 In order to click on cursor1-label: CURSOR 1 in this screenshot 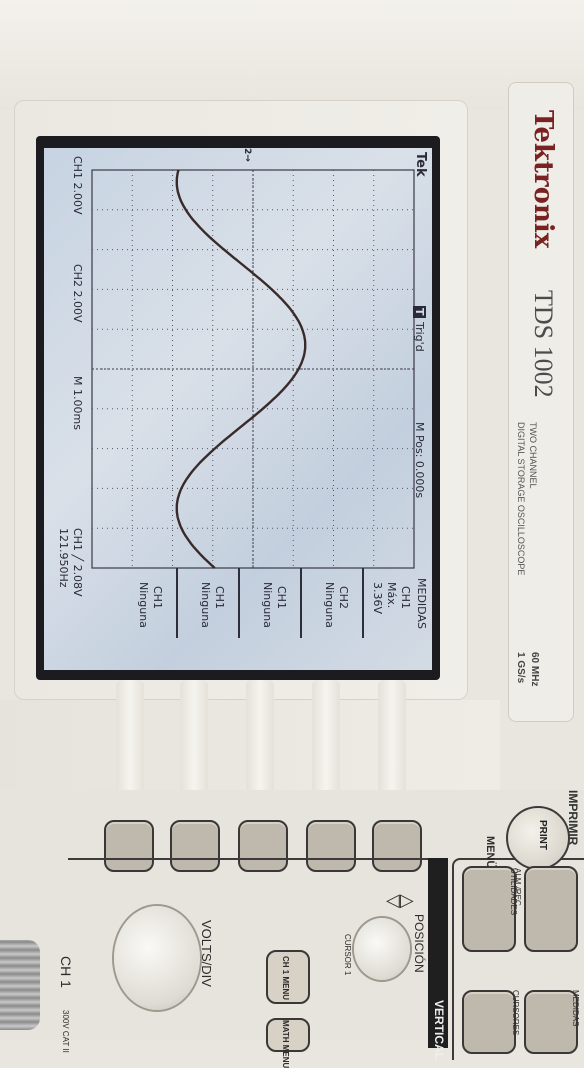, I will do `click(347, 955)`.